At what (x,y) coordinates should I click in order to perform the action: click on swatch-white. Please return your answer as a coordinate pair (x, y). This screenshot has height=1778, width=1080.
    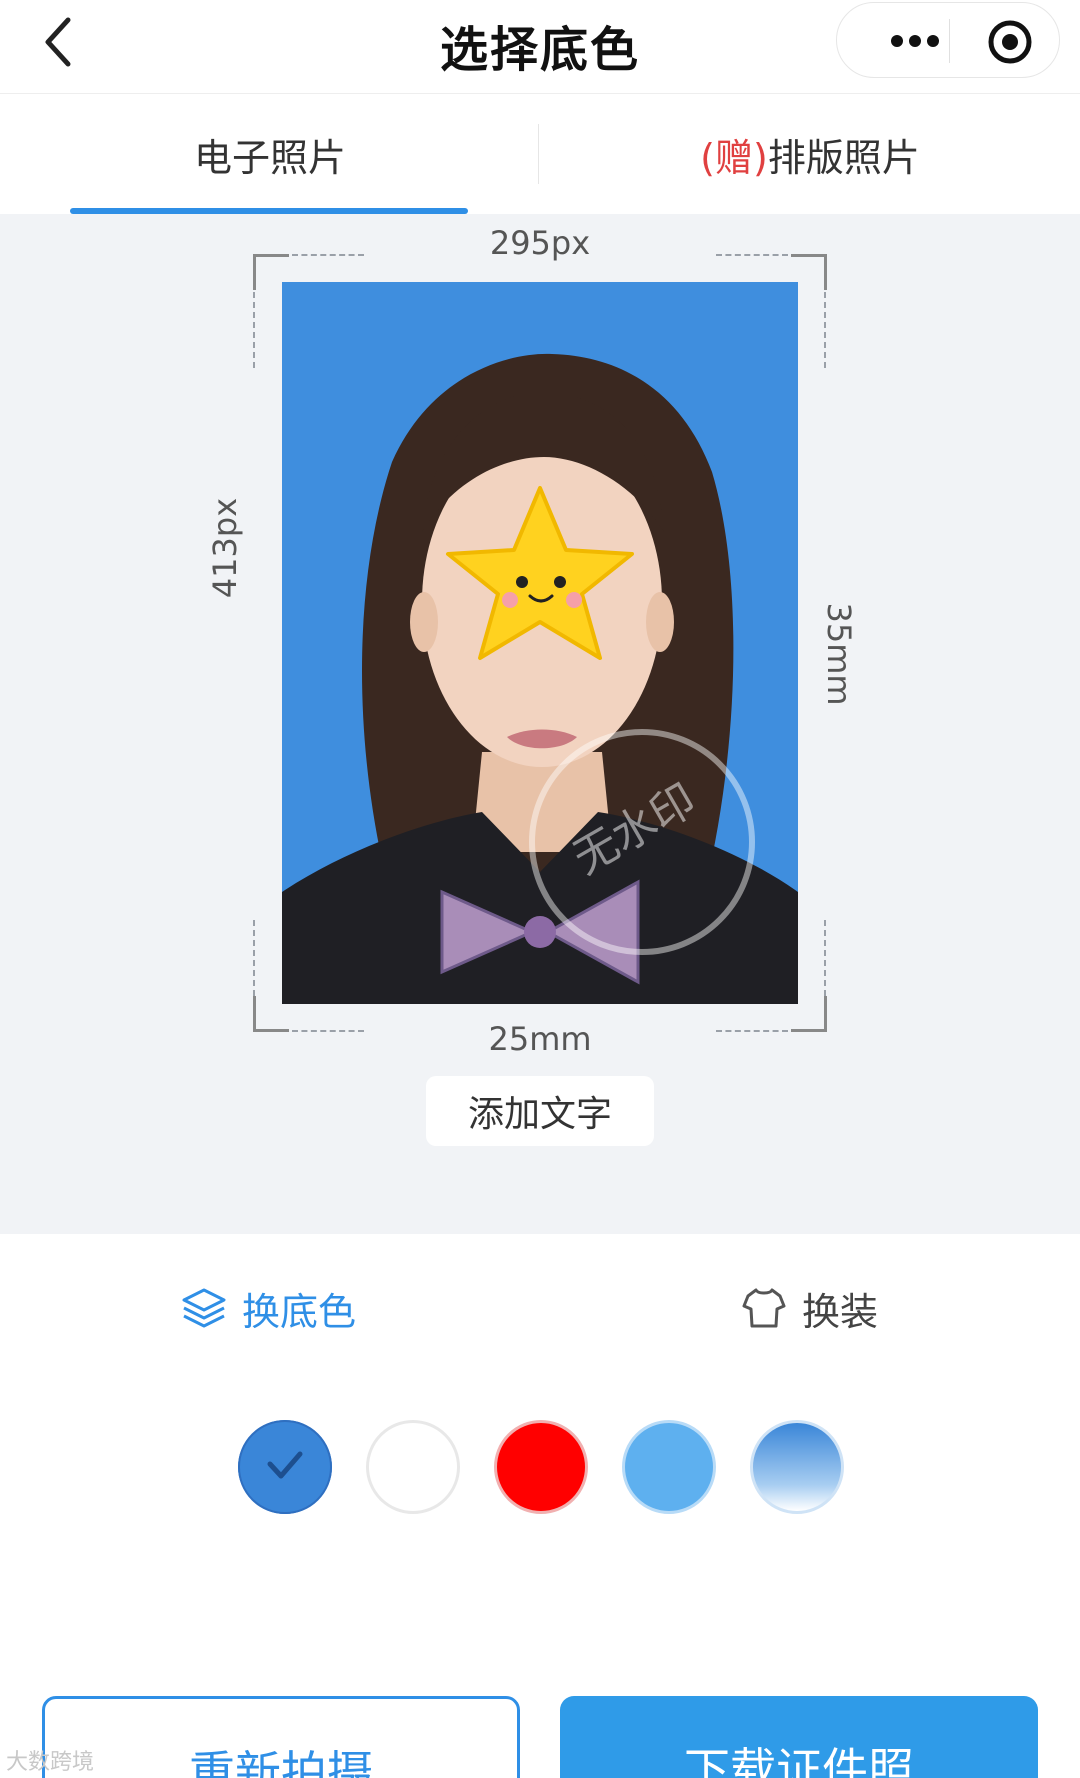
    Looking at the image, I should click on (413, 1467).